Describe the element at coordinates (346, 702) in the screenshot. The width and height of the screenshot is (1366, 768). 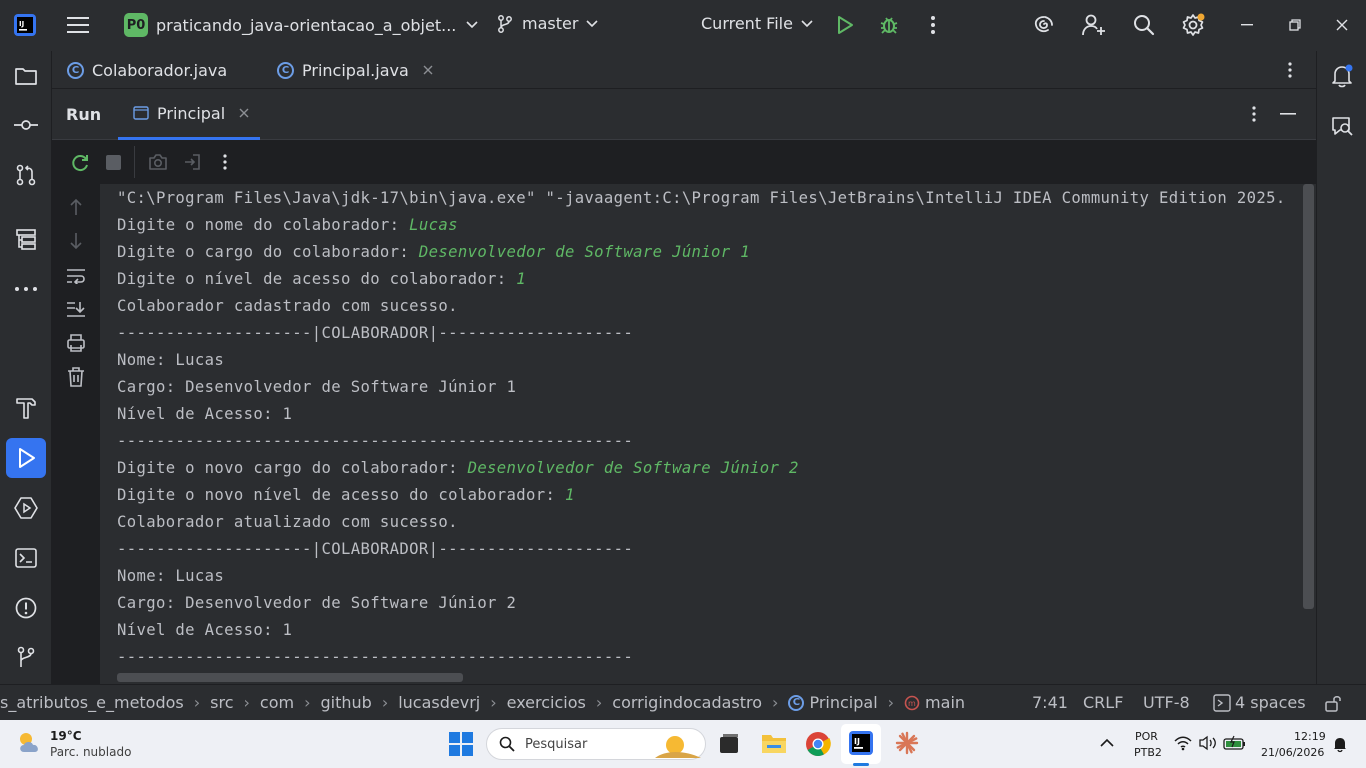
I see `breadcrumb-item: github` at that location.